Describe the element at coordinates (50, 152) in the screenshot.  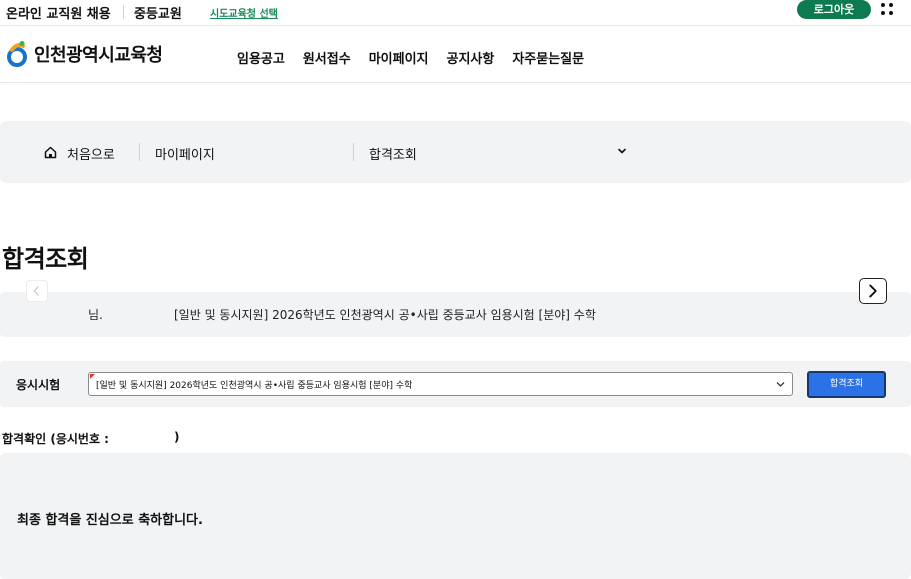
I see `home-icon` at that location.